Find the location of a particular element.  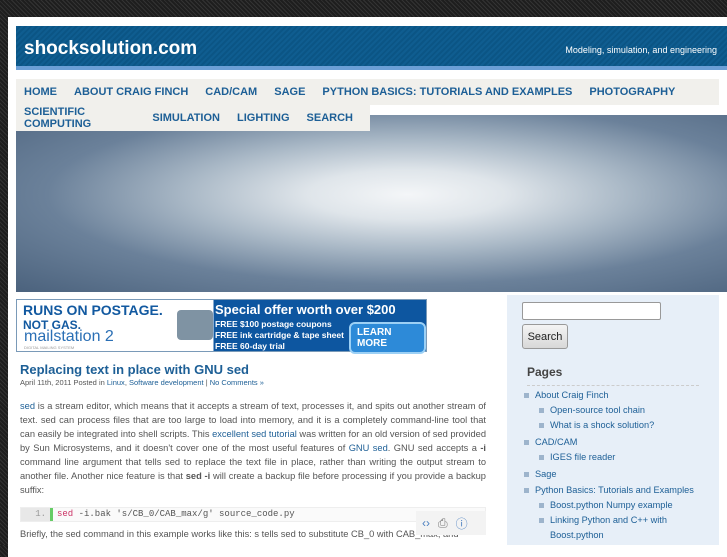

print-icon: ⎙ is located at coordinates (443, 523).